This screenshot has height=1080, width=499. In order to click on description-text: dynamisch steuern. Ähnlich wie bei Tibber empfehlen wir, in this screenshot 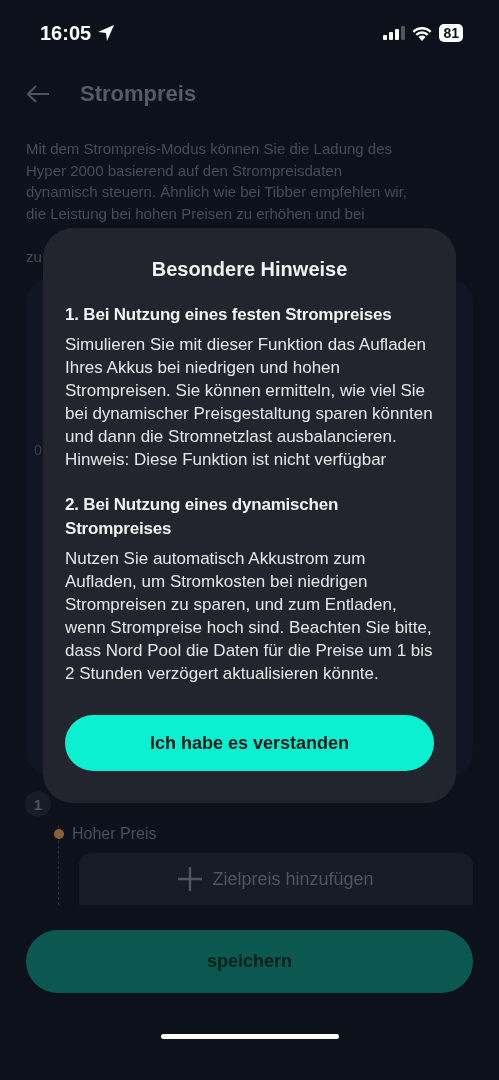, I will do `click(217, 192)`.